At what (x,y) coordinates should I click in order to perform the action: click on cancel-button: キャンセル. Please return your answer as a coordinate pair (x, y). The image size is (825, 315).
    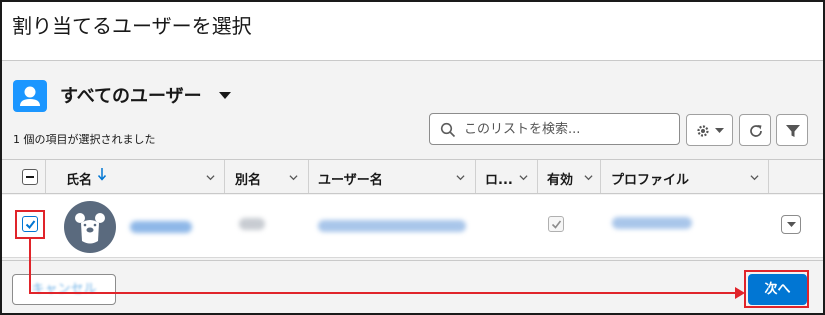
    Looking at the image, I should click on (64, 289).